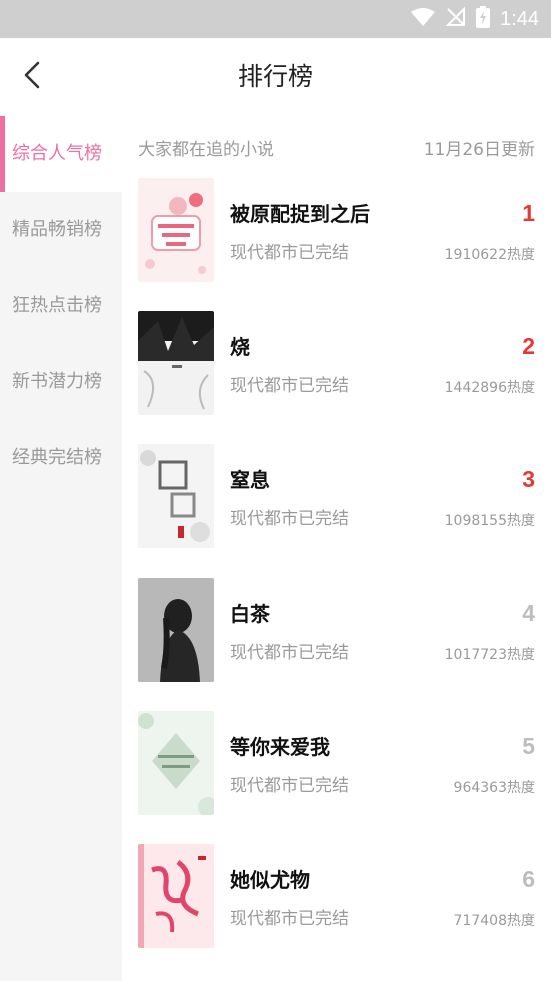 The image size is (551, 981). I want to click on heat-count: 717408热度, so click(494, 921).